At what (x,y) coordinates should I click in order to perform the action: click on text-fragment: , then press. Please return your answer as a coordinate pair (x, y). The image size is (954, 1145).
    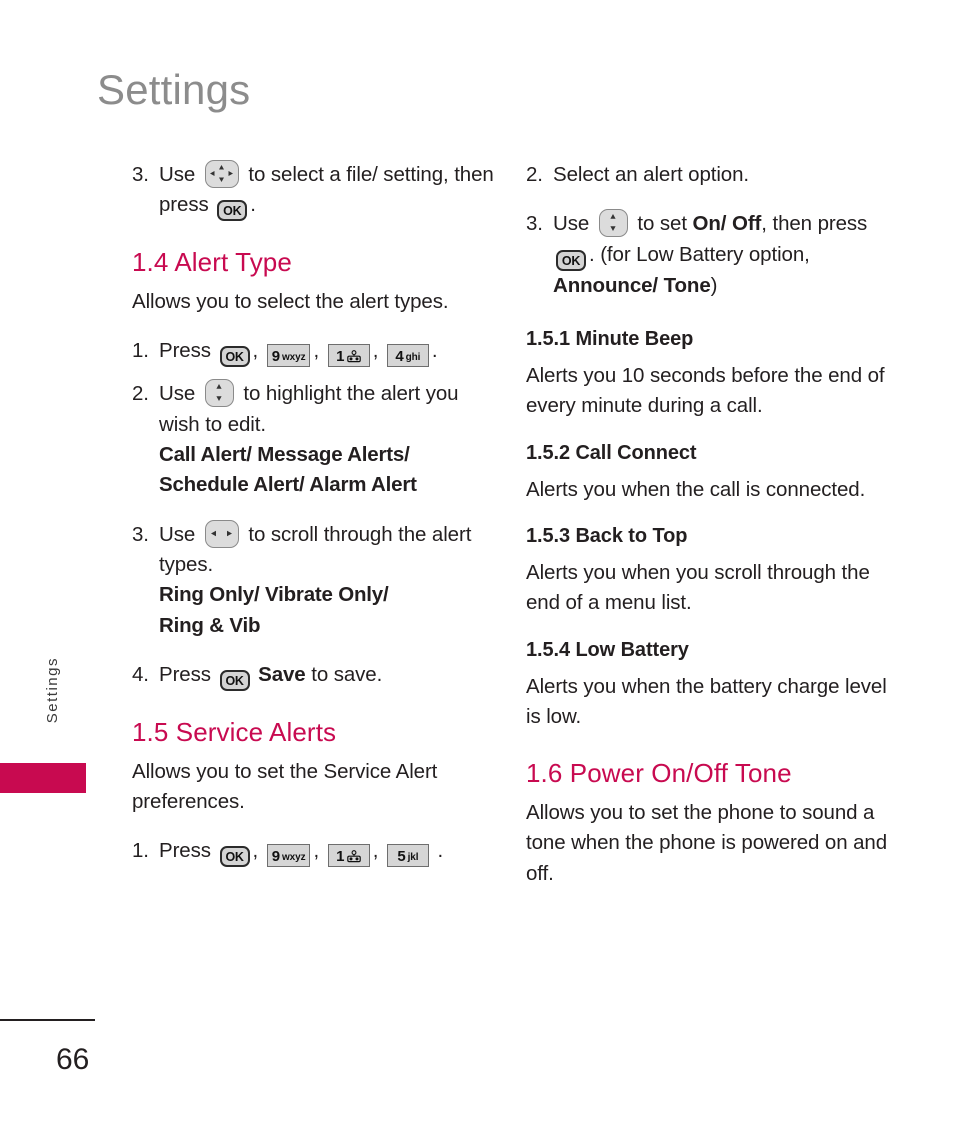
    Looking at the image, I should click on (814, 224).